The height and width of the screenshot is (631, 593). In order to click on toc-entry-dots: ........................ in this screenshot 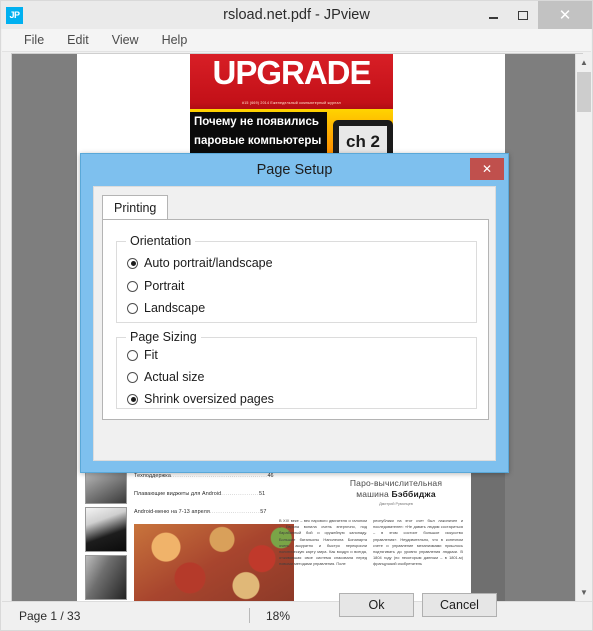, I will do `click(235, 512)`.